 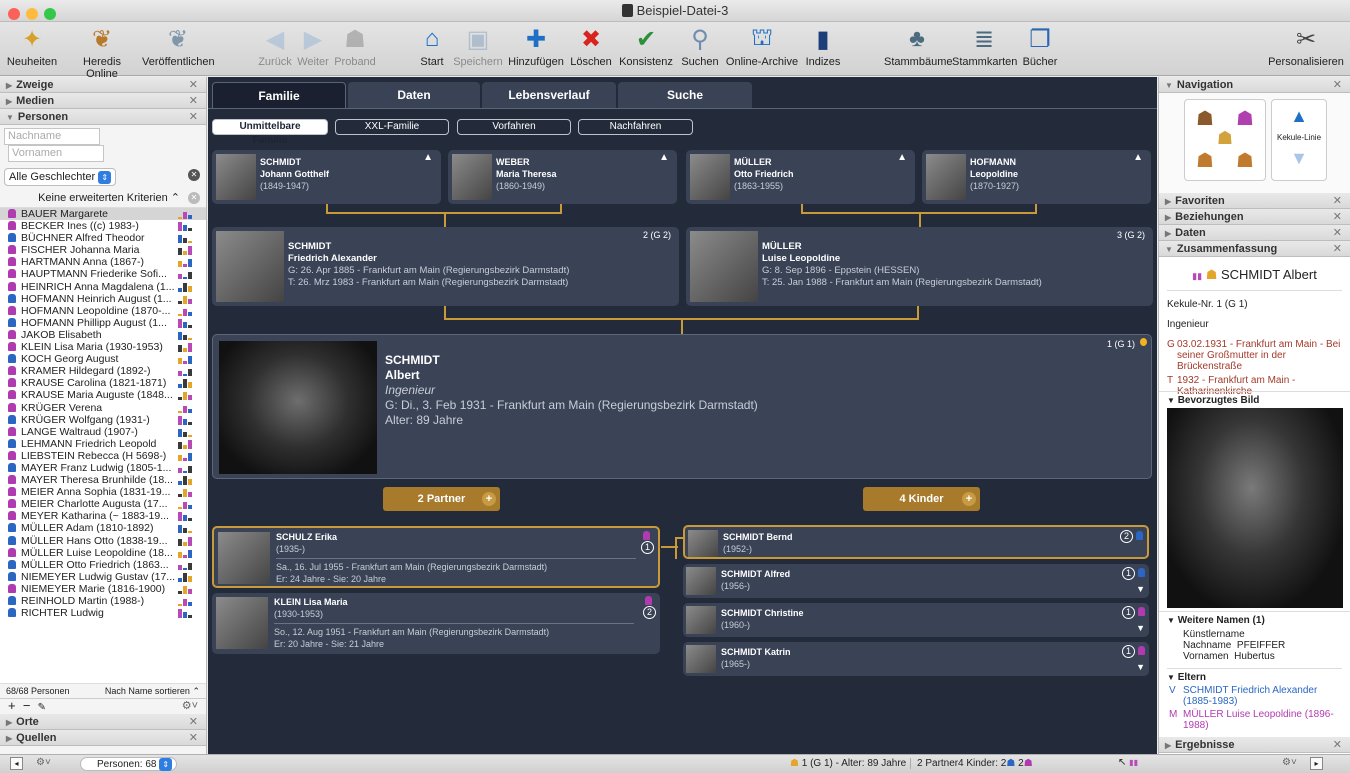 I want to click on list-item: KOCH Georg August, so click(x=103, y=359).